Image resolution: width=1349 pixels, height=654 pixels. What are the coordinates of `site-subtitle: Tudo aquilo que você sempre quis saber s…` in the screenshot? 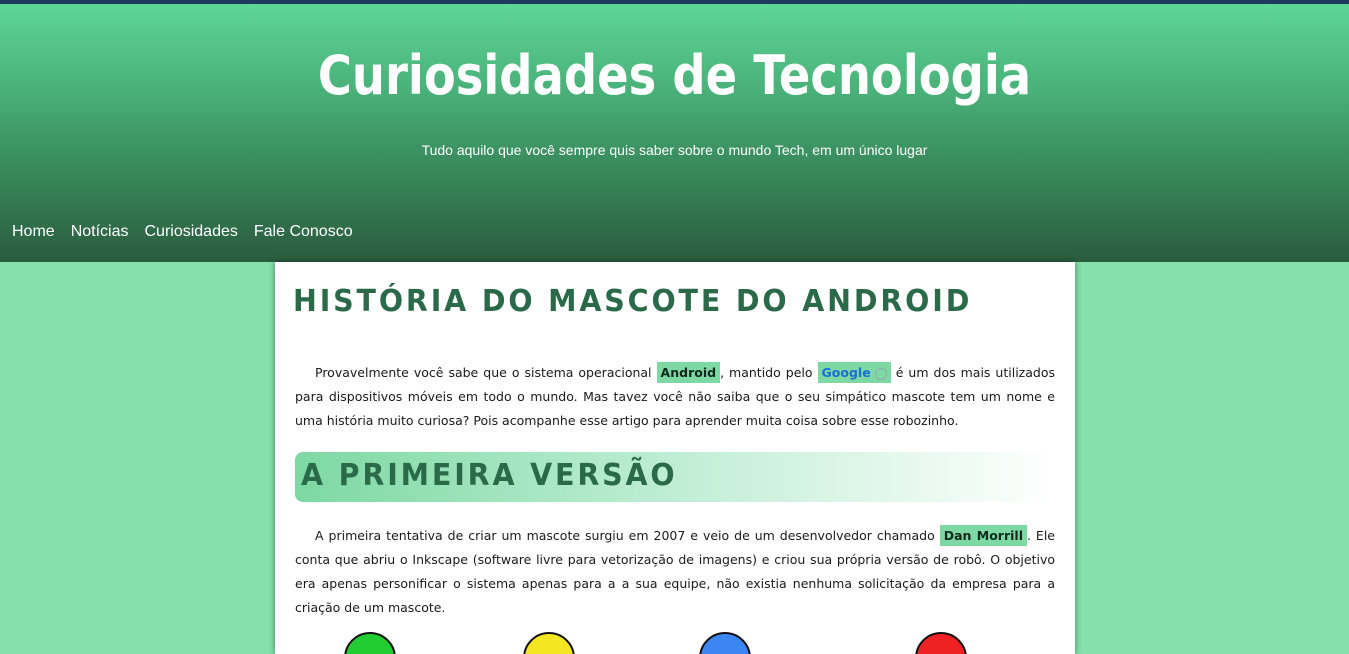 It's located at (674, 150).